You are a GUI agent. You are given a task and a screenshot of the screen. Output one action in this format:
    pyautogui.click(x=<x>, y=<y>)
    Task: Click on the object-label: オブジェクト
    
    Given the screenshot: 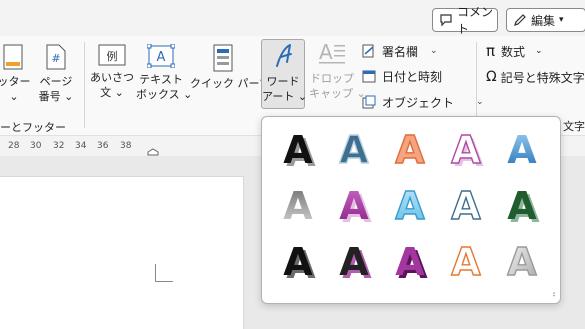 What is the action you would take?
    pyautogui.click(x=418, y=102)
    